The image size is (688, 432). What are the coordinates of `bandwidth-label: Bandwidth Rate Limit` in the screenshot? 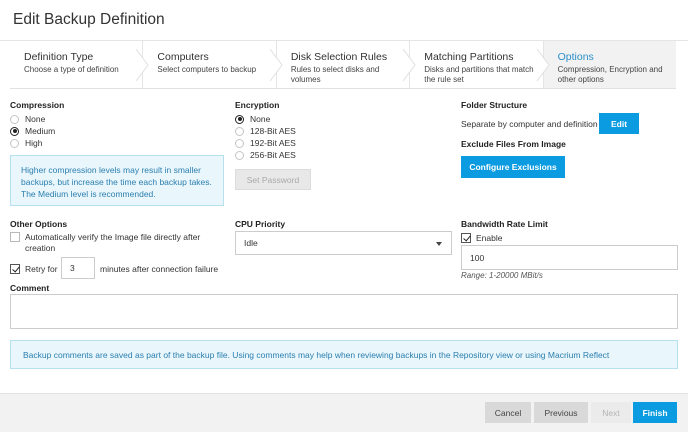 It's located at (504, 224).